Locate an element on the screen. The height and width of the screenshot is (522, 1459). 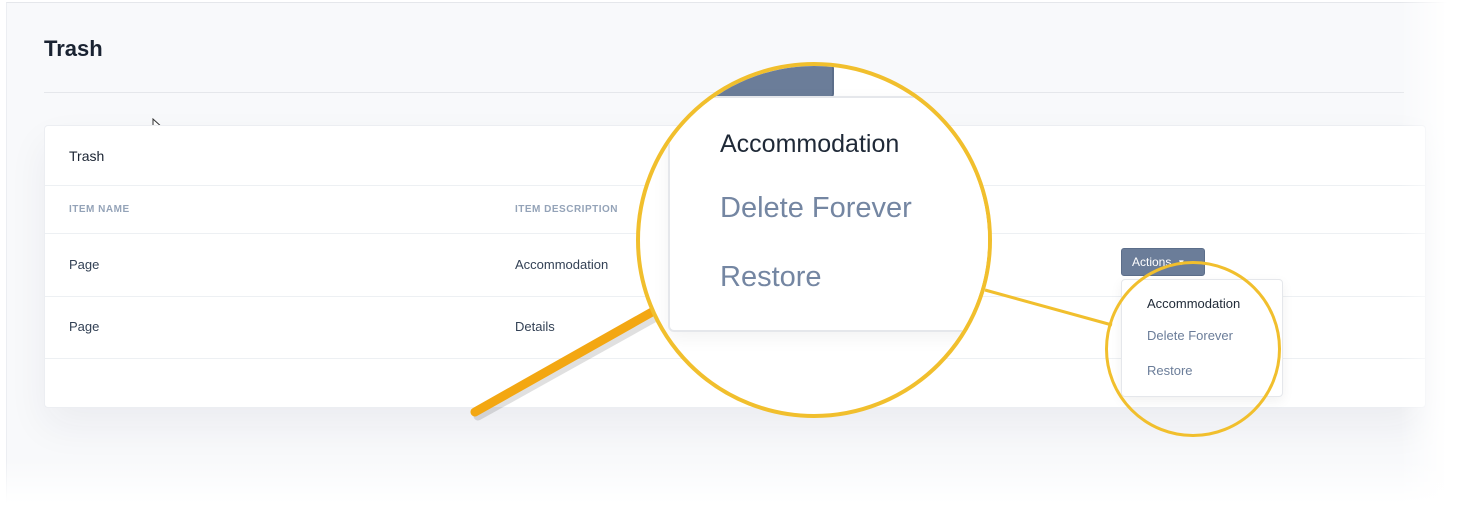
menu-item-restore: Restore is located at coordinates (1170, 370).